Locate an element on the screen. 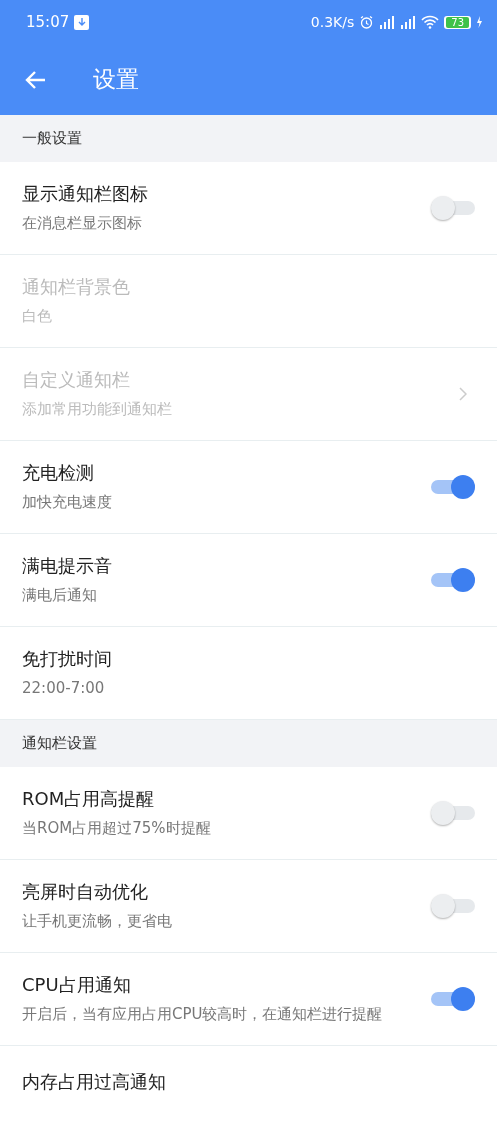 Image resolution: width=497 pixels, height=1129 pixels. charging-icon is located at coordinates (479, 22).